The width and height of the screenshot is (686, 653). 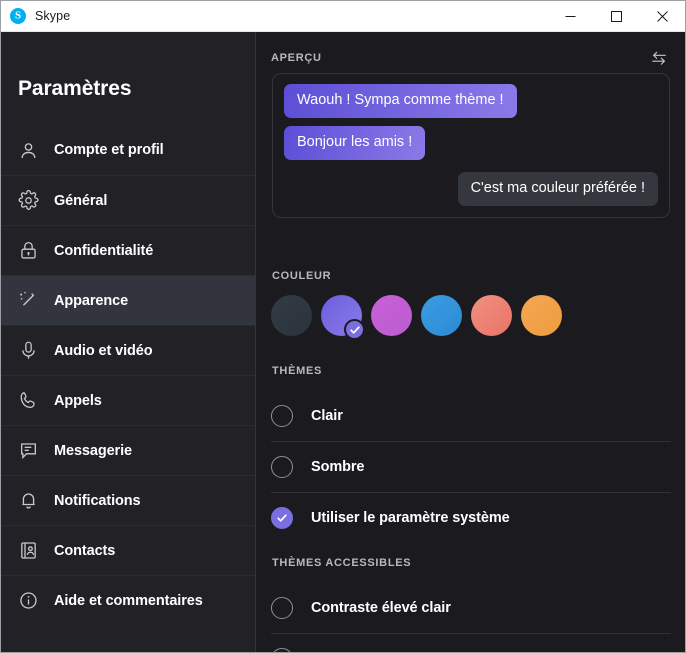 What do you see at coordinates (28, 401) in the screenshot?
I see `phone-icon` at bounding box center [28, 401].